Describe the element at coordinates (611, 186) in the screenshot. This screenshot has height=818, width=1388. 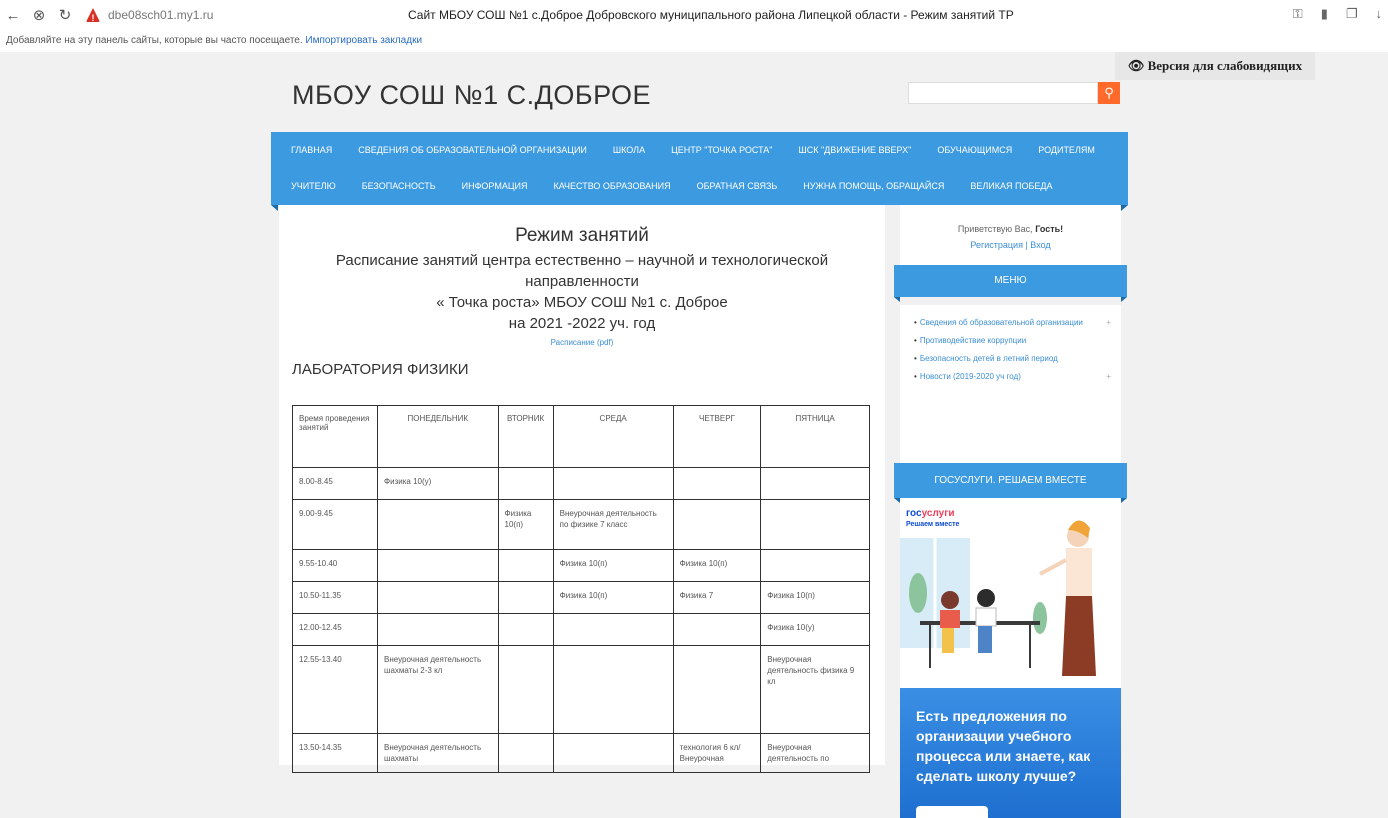
I see `menu-item: Качество образования` at that location.